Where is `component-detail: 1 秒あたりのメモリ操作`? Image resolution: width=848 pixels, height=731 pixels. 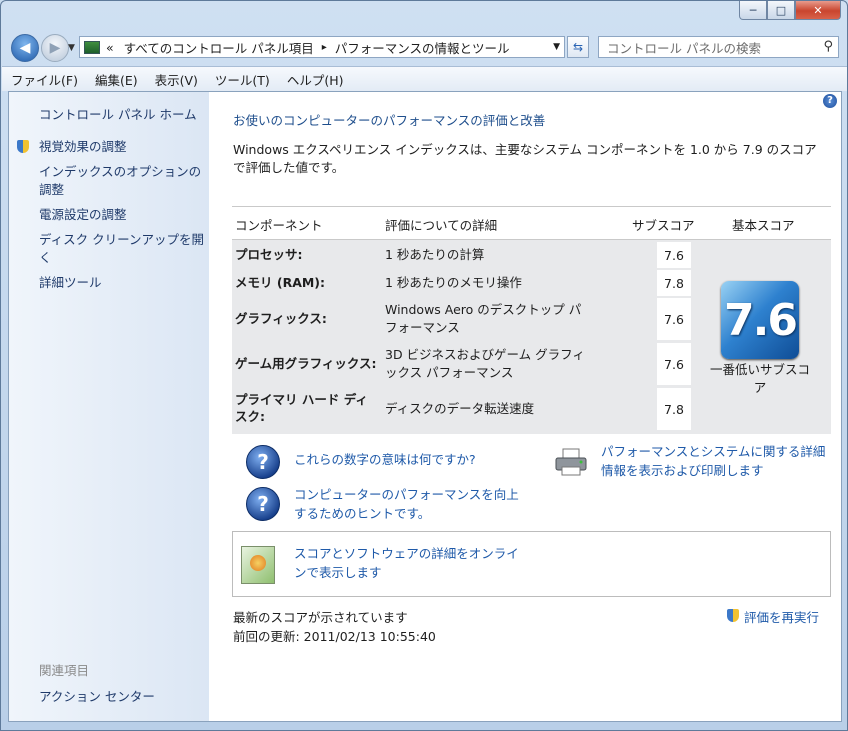 component-detail: 1 秒あたりのメモリ操作 is located at coordinates (453, 282).